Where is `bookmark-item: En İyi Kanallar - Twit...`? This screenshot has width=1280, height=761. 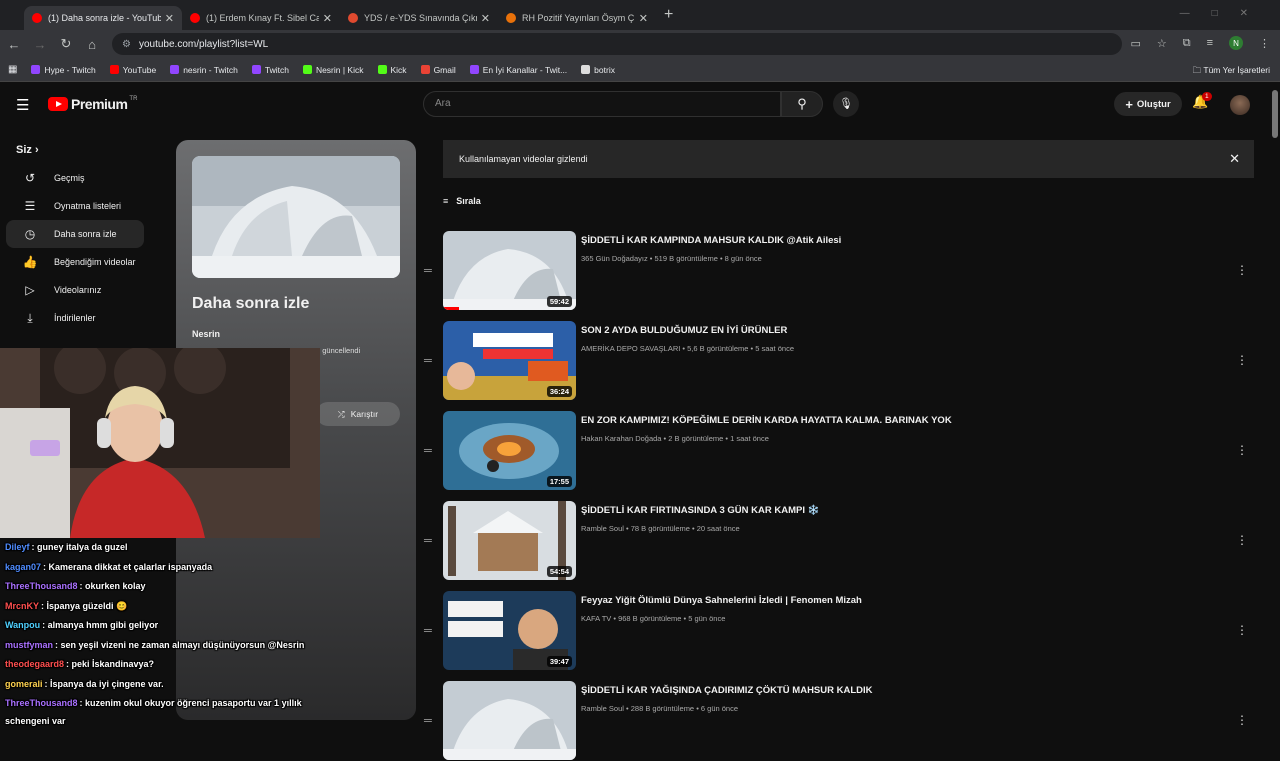 bookmark-item: En İyi Kanallar - Twit... is located at coordinates (518, 70).